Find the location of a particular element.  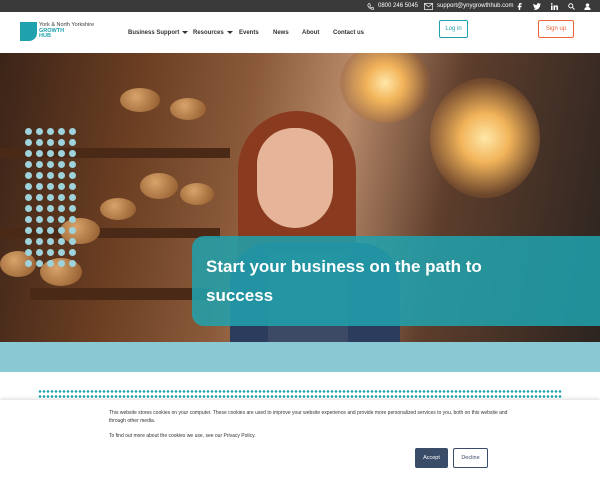

logo-text: York & North Yorkshire GROWTH HUB is located at coordinates (67, 31).